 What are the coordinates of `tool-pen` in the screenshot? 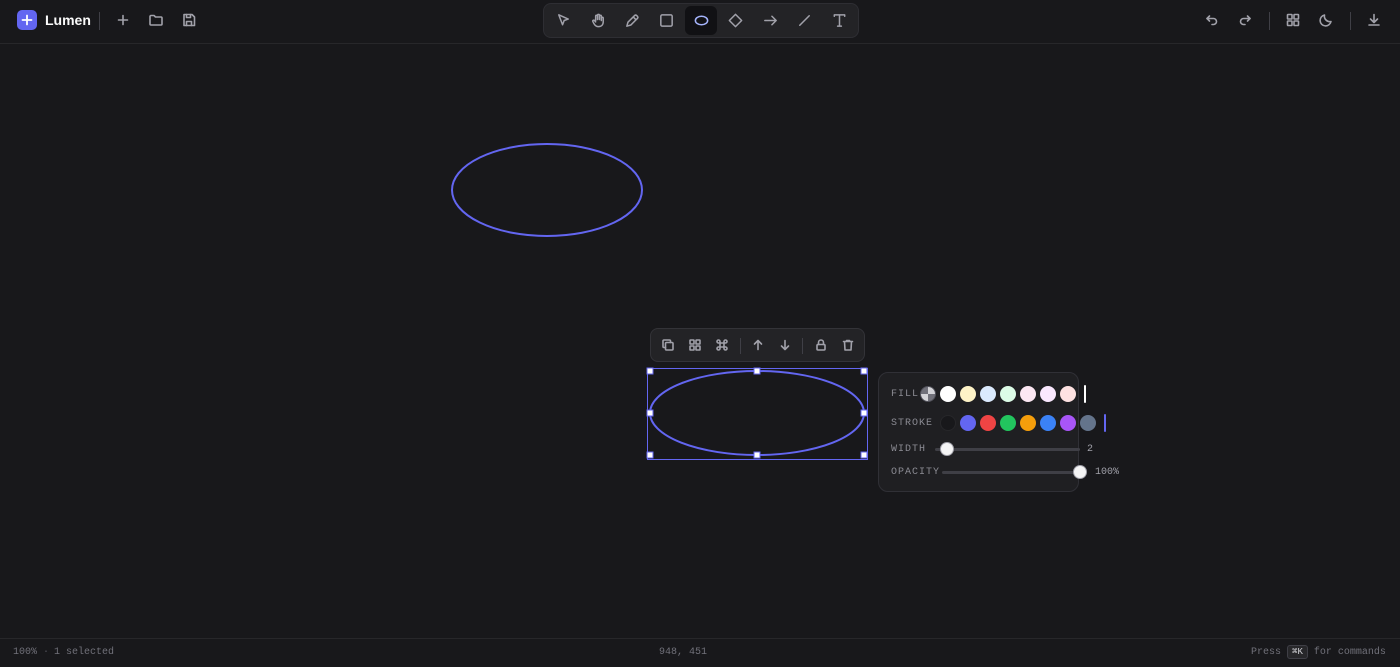 It's located at (632, 20).